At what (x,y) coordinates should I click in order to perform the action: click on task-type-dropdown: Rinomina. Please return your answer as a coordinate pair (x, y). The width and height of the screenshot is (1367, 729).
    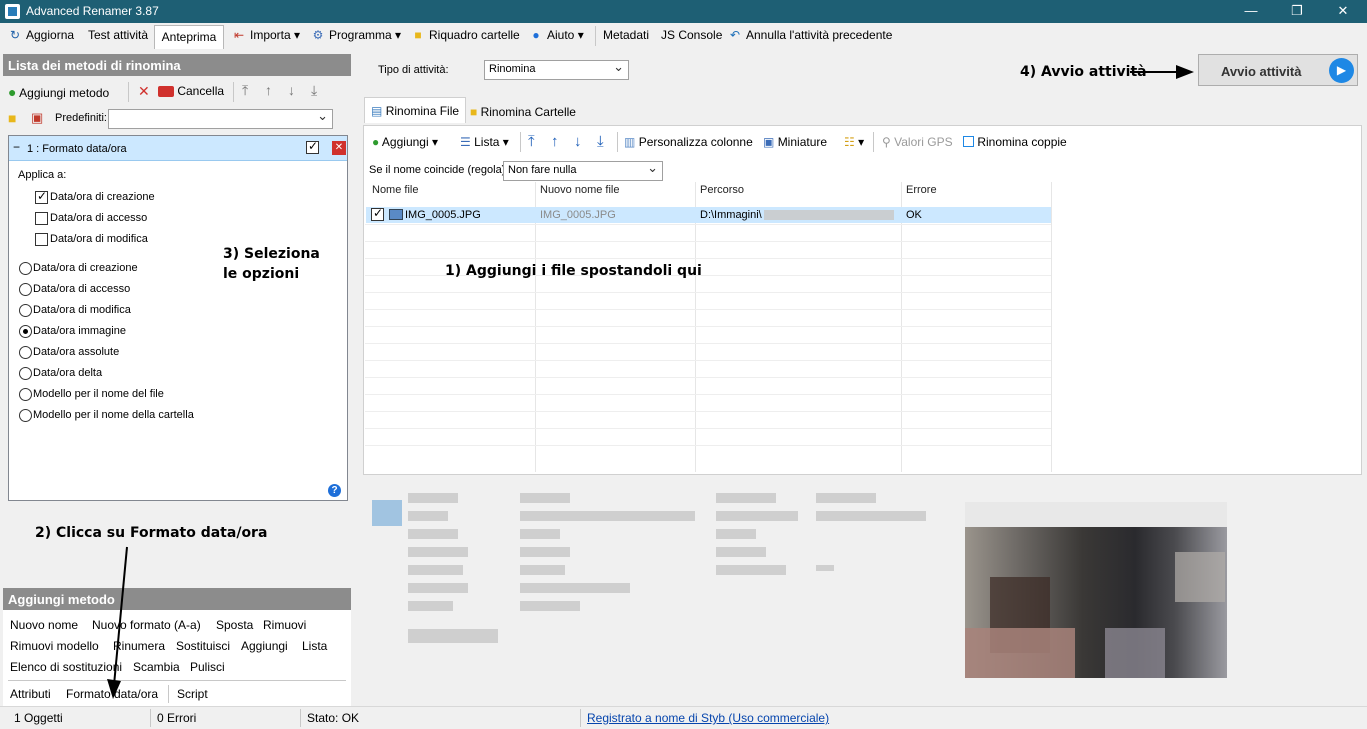
    Looking at the image, I should click on (556, 69).